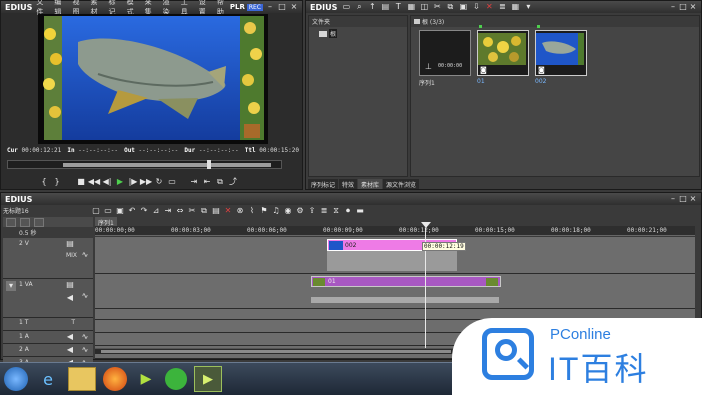  What do you see at coordinates (107, 182) in the screenshot?
I see `step-back-icon: ◀|` at bounding box center [107, 182].